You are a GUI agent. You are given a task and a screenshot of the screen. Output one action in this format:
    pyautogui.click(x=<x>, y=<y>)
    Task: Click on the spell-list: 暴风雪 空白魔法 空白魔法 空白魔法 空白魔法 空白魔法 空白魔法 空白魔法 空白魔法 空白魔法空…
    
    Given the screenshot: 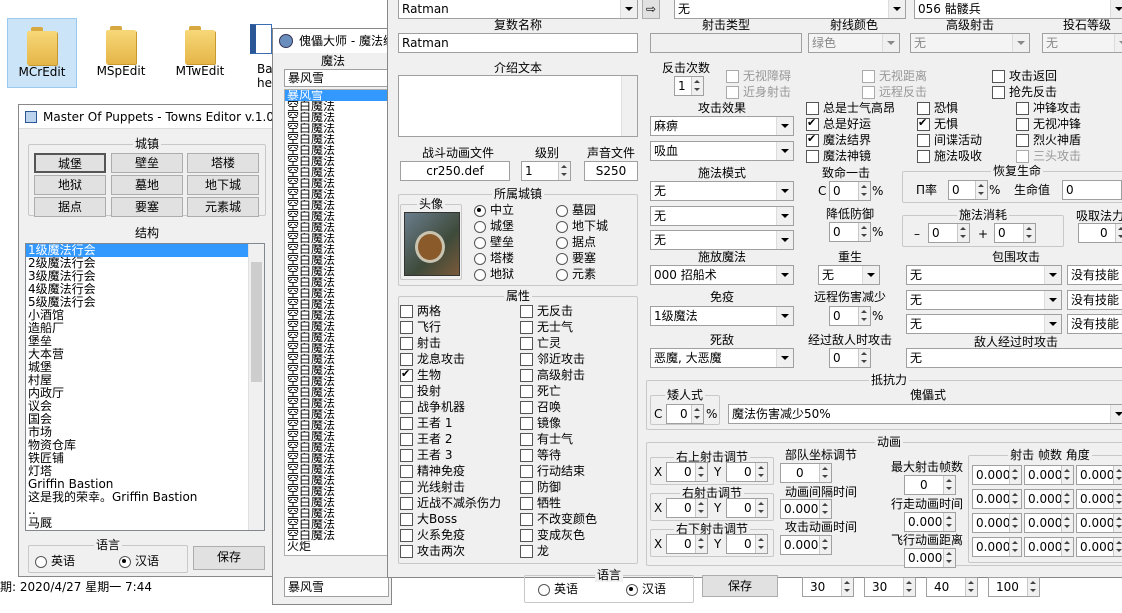 What is the action you would take?
    pyautogui.click(x=336, y=322)
    